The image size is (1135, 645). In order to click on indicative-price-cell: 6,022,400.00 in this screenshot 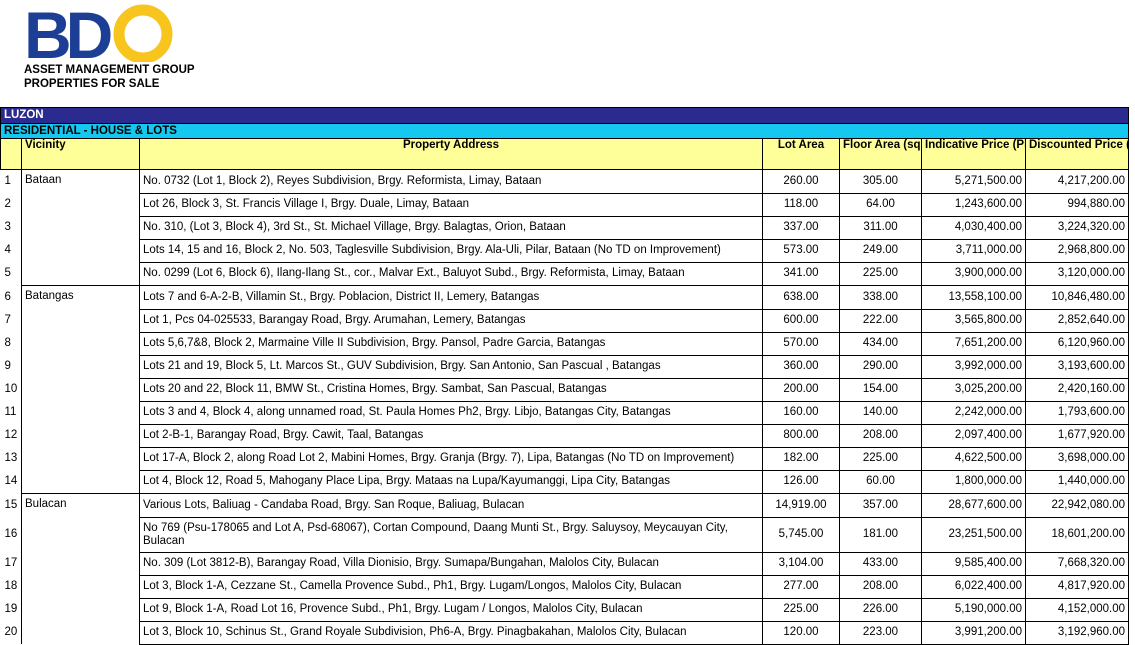, I will do `click(973, 586)`.